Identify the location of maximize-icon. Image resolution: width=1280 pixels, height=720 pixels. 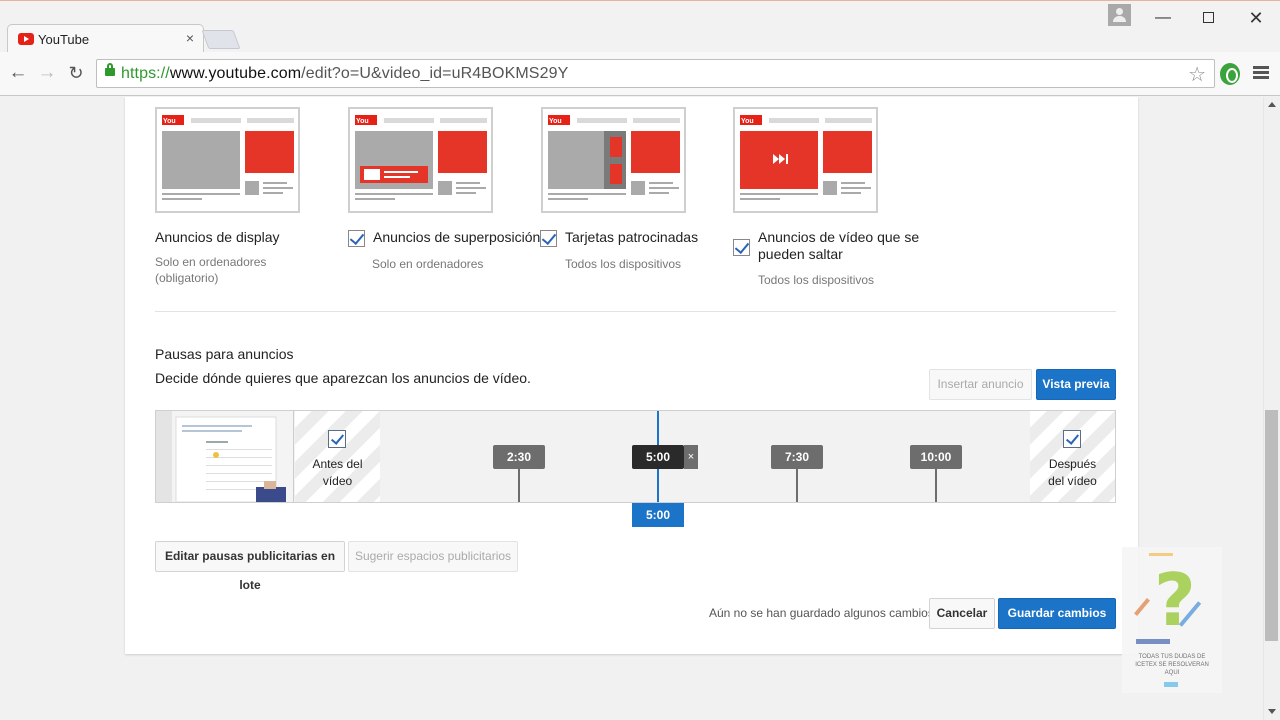
(1208, 17).